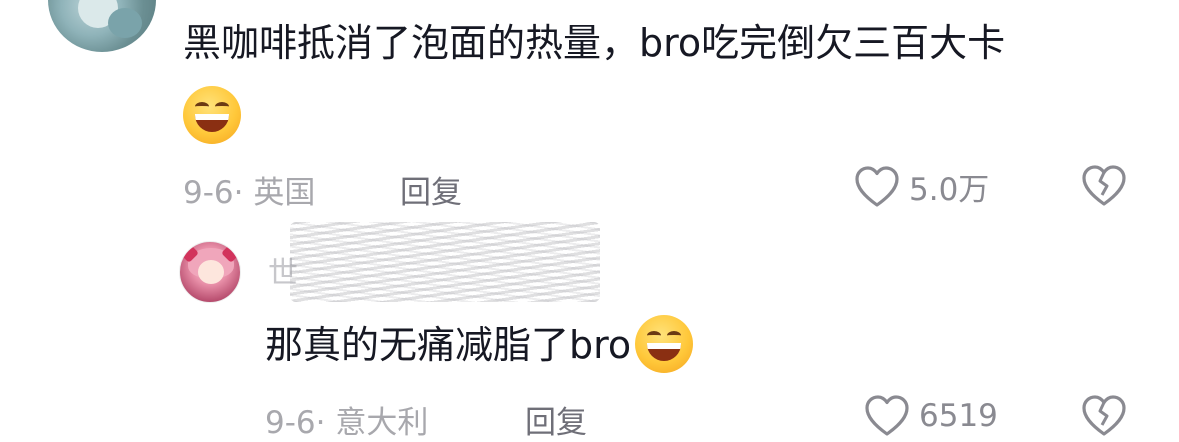  What do you see at coordinates (102, 26) in the screenshot?
I see `commenter-avatar` at bounding box center [102, 26].